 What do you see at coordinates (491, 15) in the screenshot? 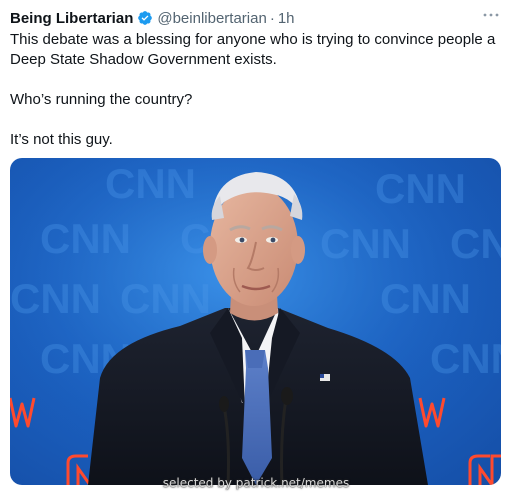
I see `more-horizontal-icon` at bounding box center [491, 15].